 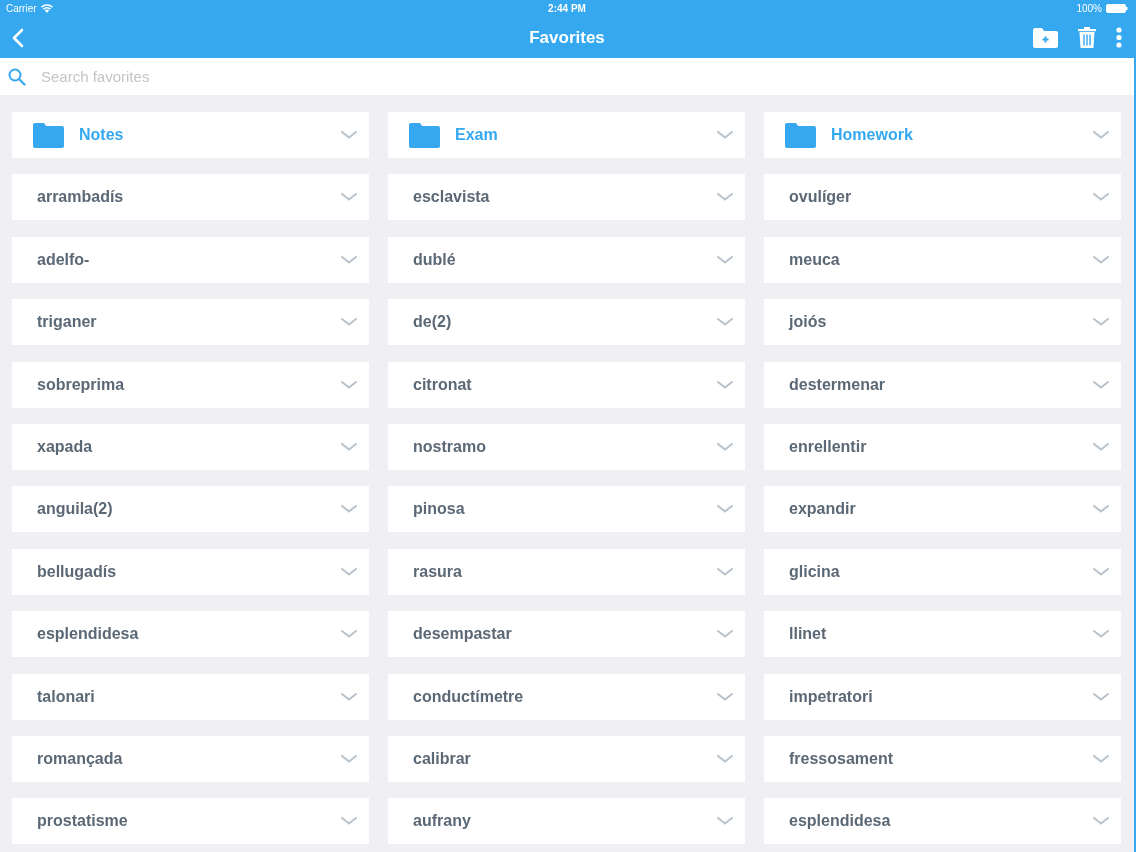 What do you see at coordinates (1117, 8) in the screenshot?
I see `battery-icon` at bounding box center [1117, 8].